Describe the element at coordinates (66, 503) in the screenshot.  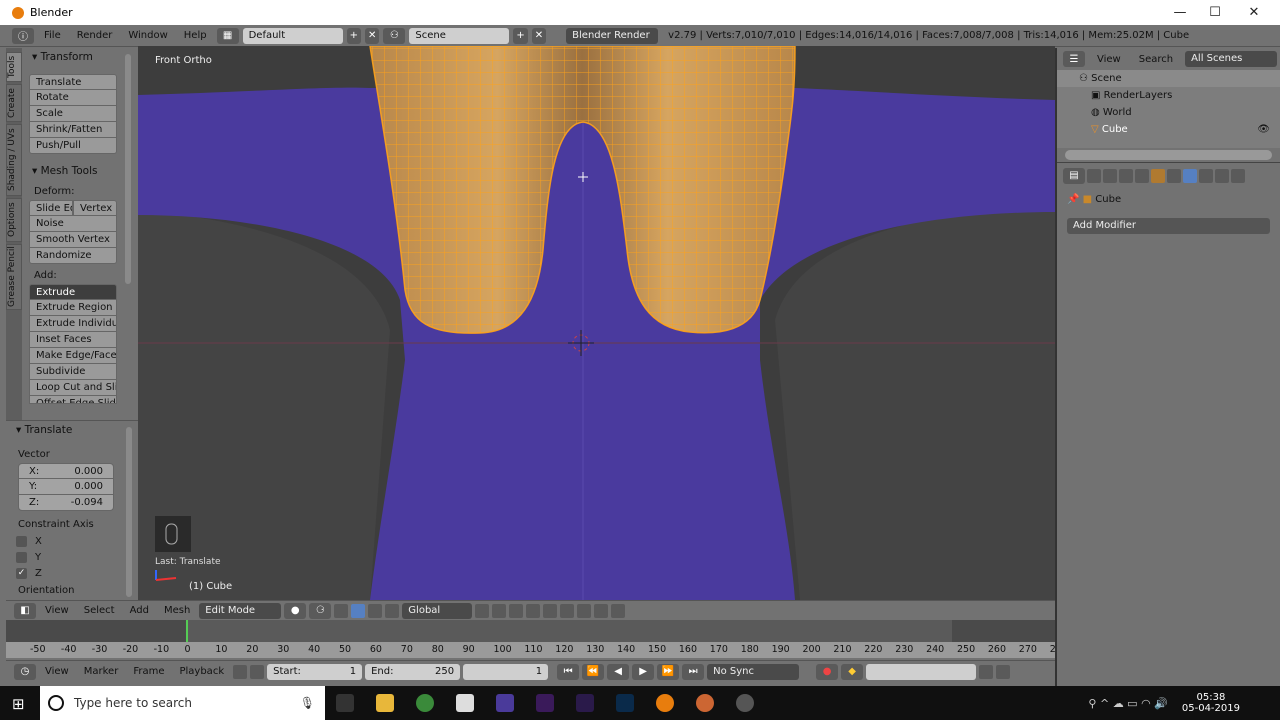
I see `vector-z-field: Z: -0.094` at that location.